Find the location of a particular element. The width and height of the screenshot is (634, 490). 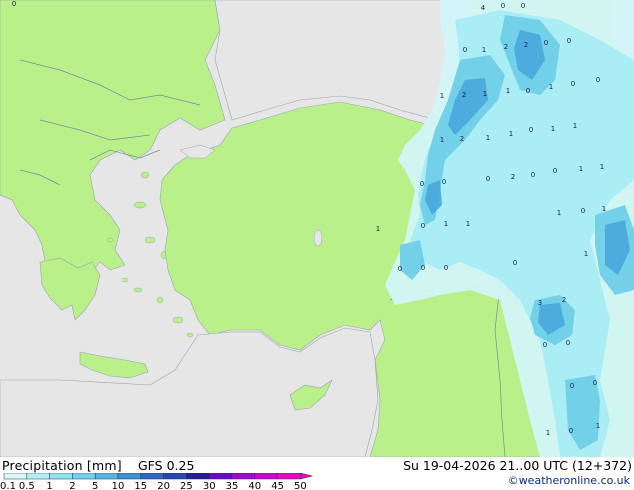

legend-tick-label: 20 is located at coordinates (163, 485).